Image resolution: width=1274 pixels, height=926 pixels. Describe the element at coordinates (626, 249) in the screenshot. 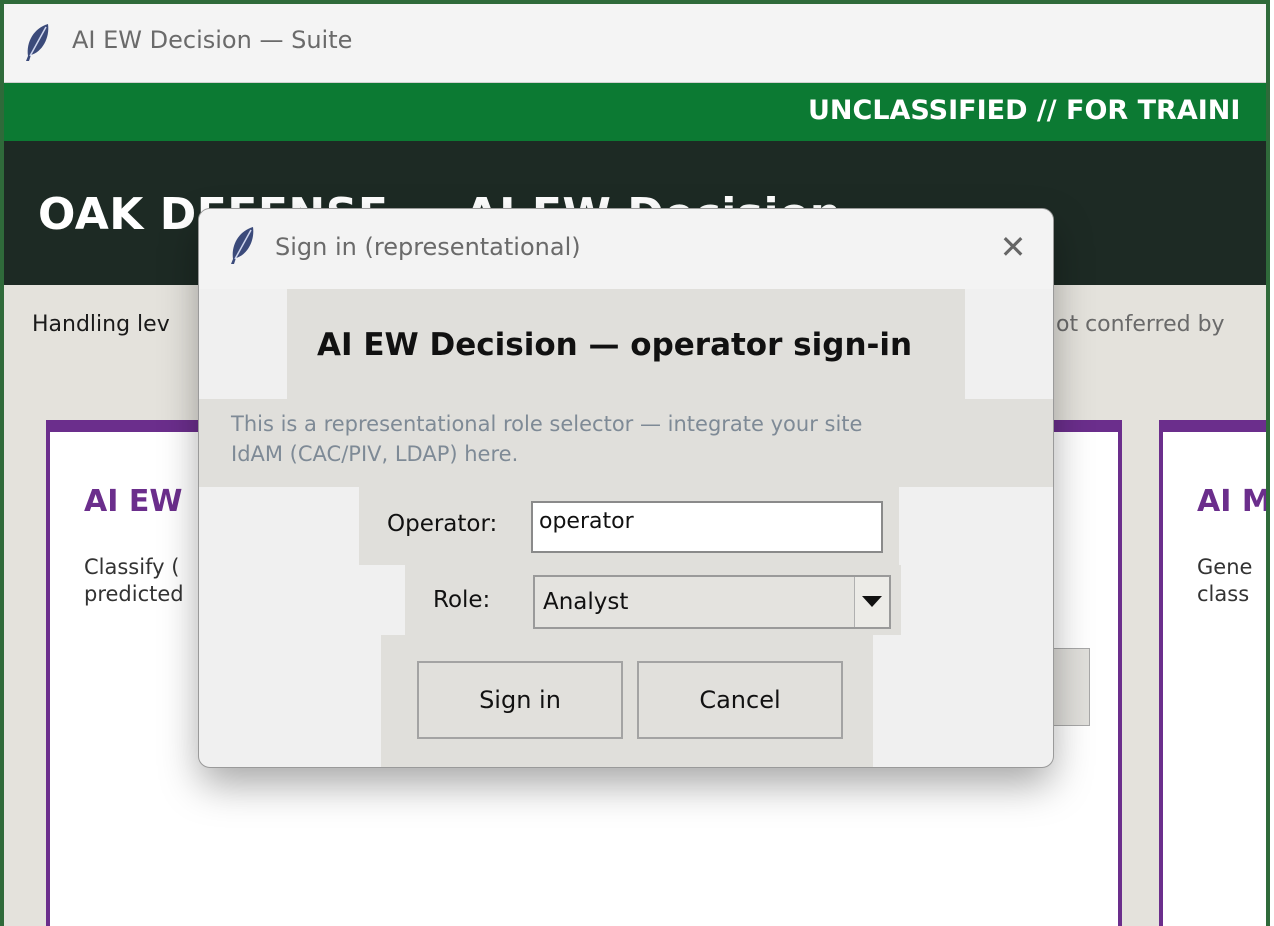

I see `dialog-titlebar: Sign in (representational) ✕` at that location.